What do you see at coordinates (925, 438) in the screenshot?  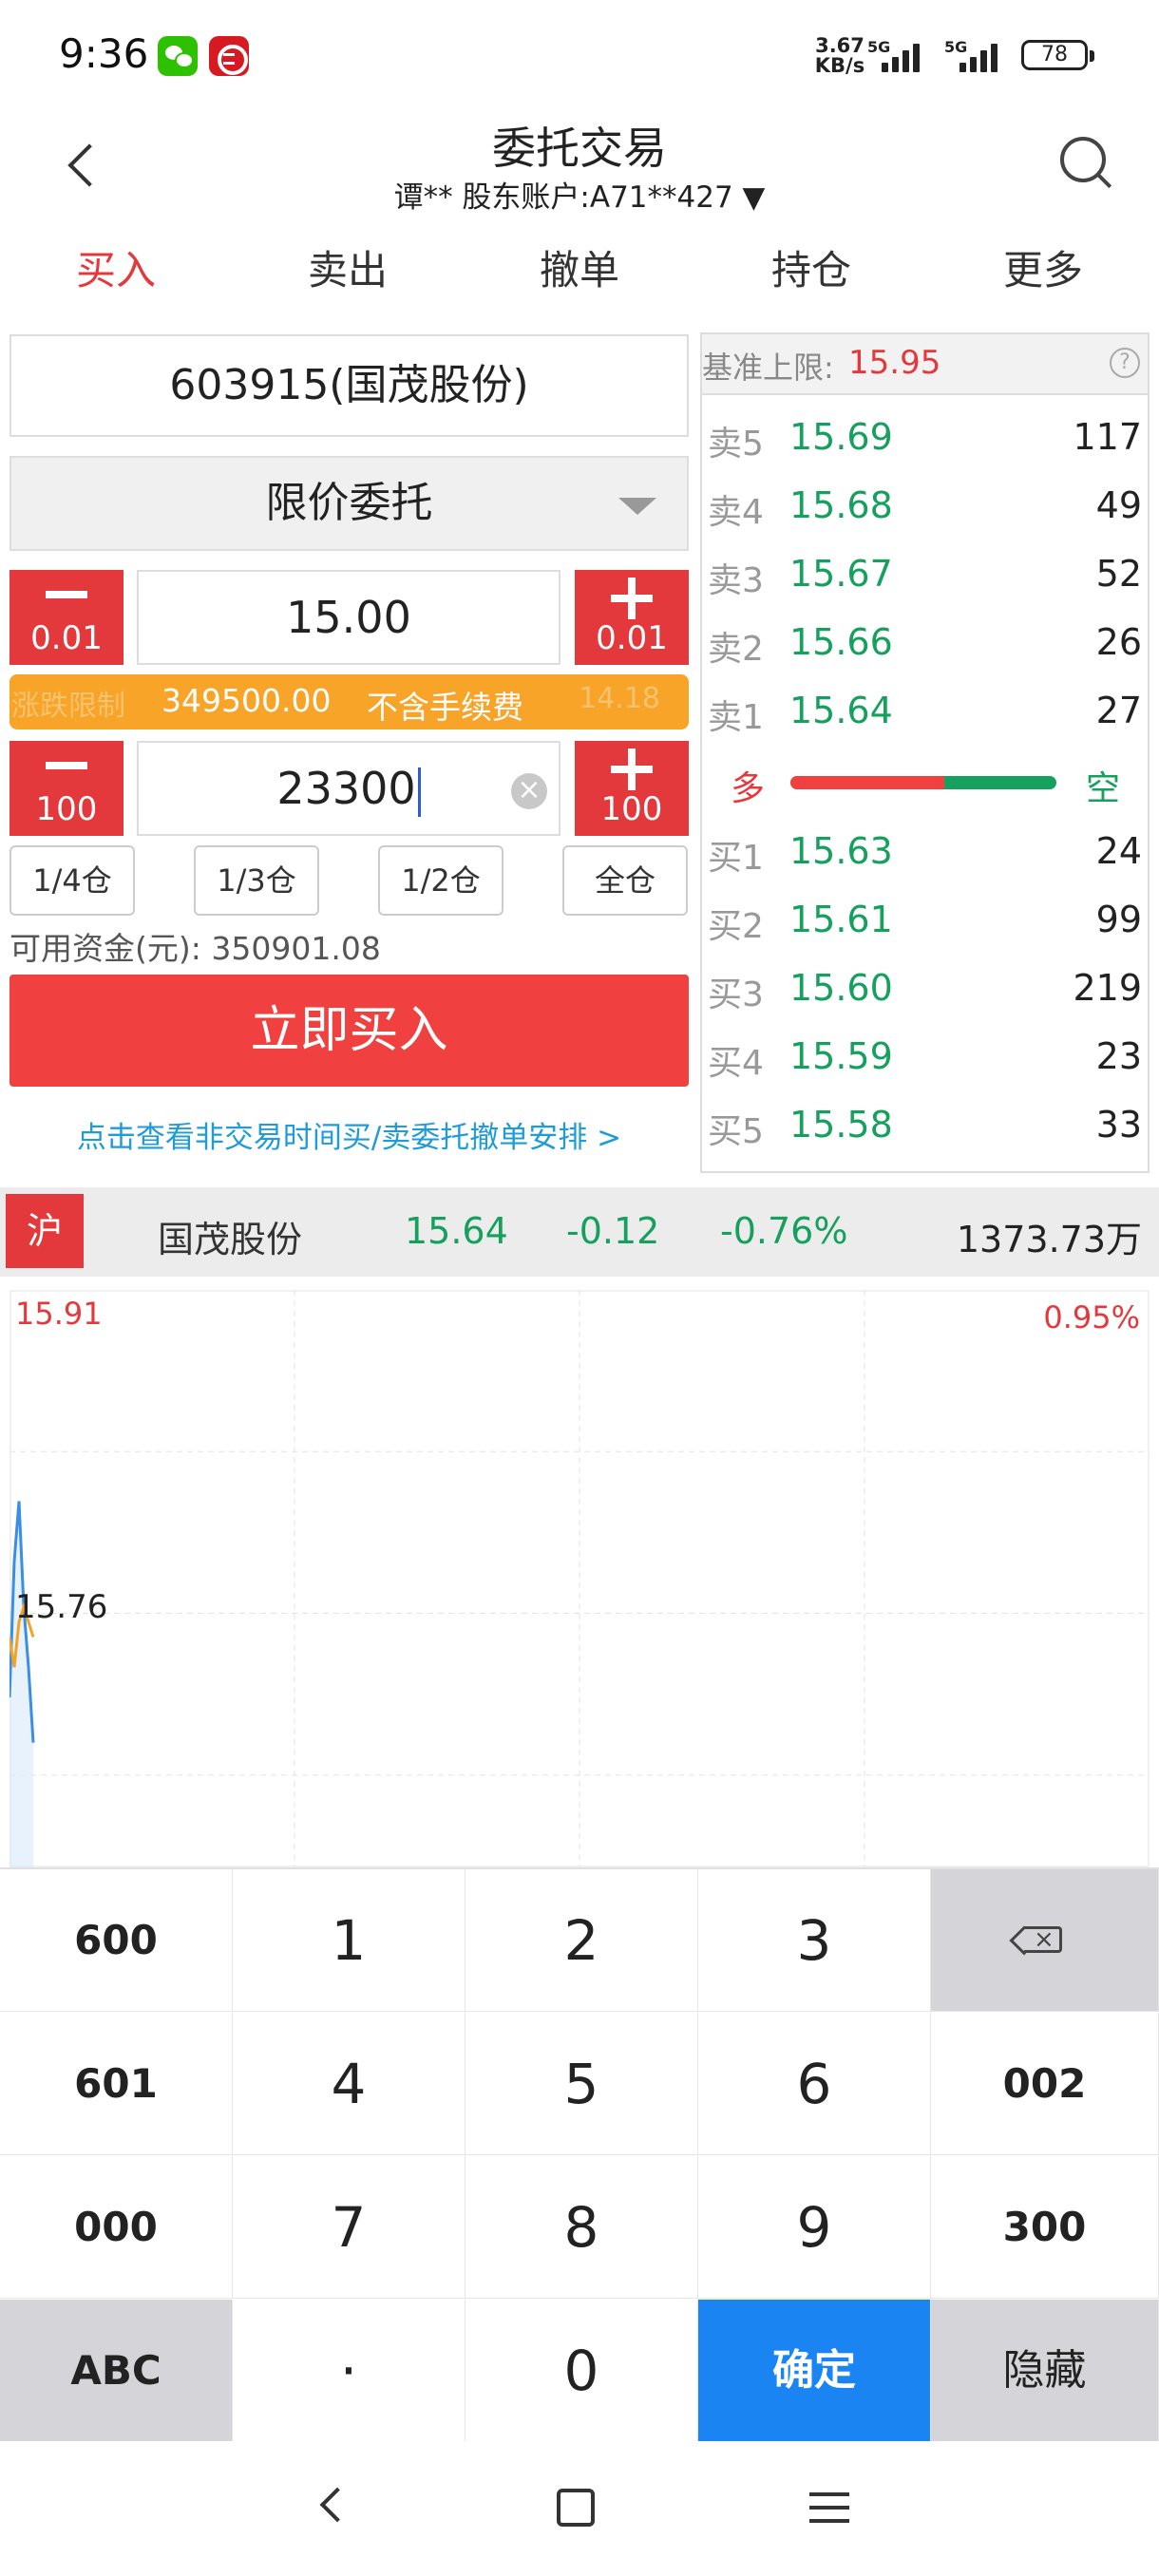 I see `ask-row: 卖5 15.69 117` at bounding box center [925, 438].